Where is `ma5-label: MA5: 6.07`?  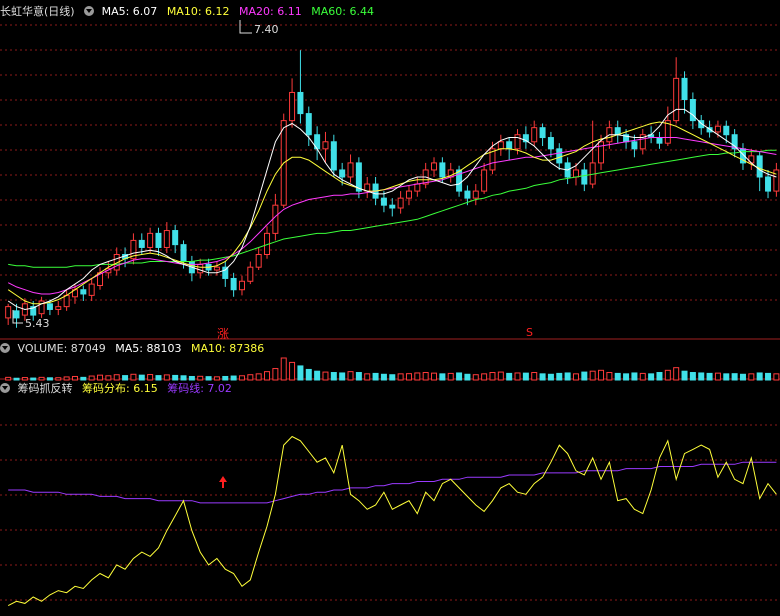 ma5-label: MA5: 6.07 is located at coordinates (129, 11).